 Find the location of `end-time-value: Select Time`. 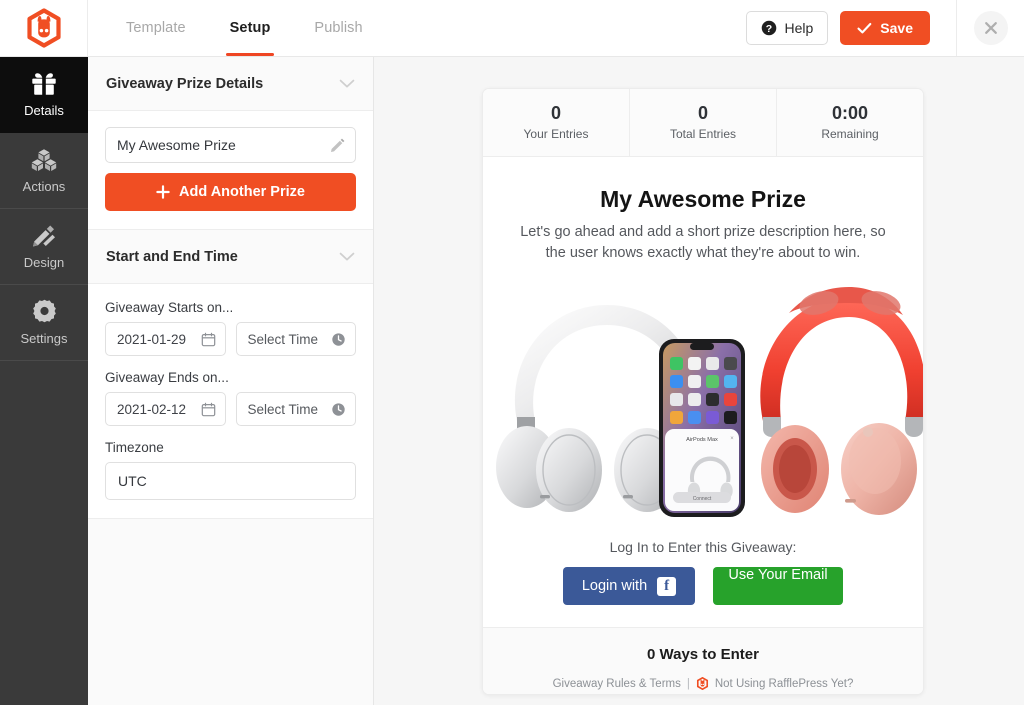

end-time-value: Select Time is located at coordinates (283, 409).